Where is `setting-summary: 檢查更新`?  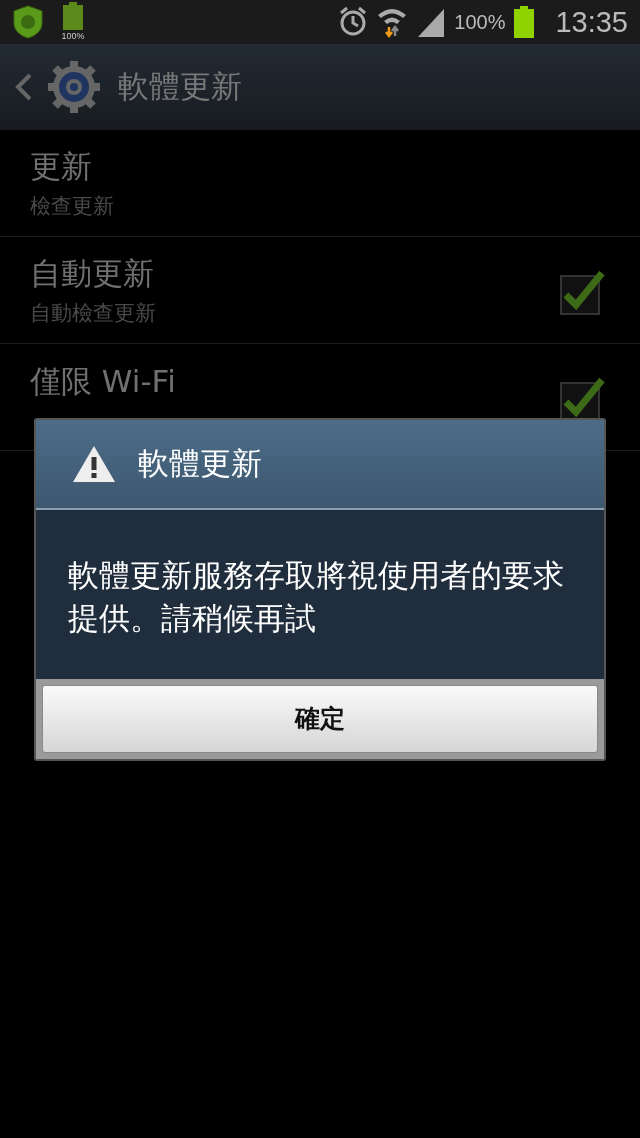
setting-summary: 檢查更新 is located at coordinates (72, 206).